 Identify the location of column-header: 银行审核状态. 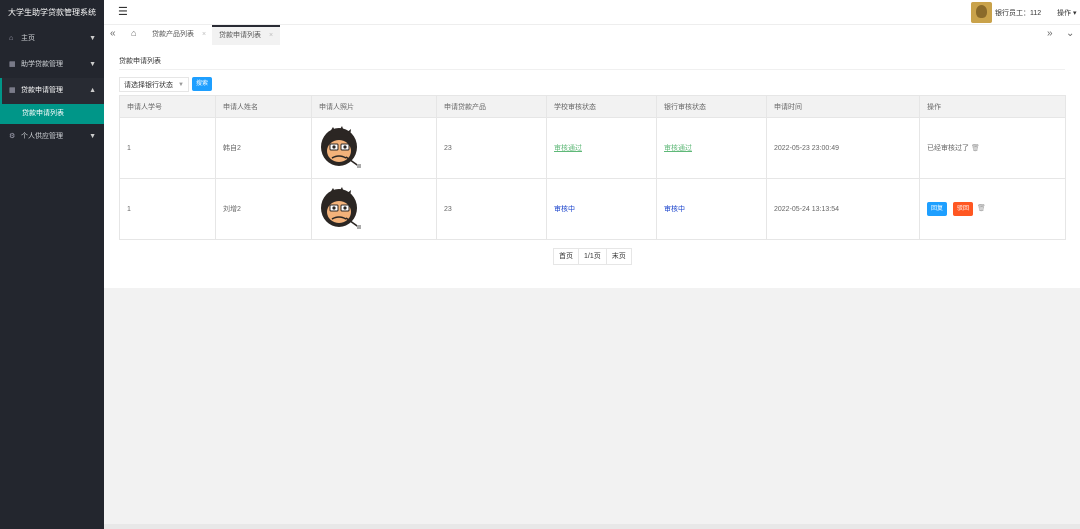
(711, 106).